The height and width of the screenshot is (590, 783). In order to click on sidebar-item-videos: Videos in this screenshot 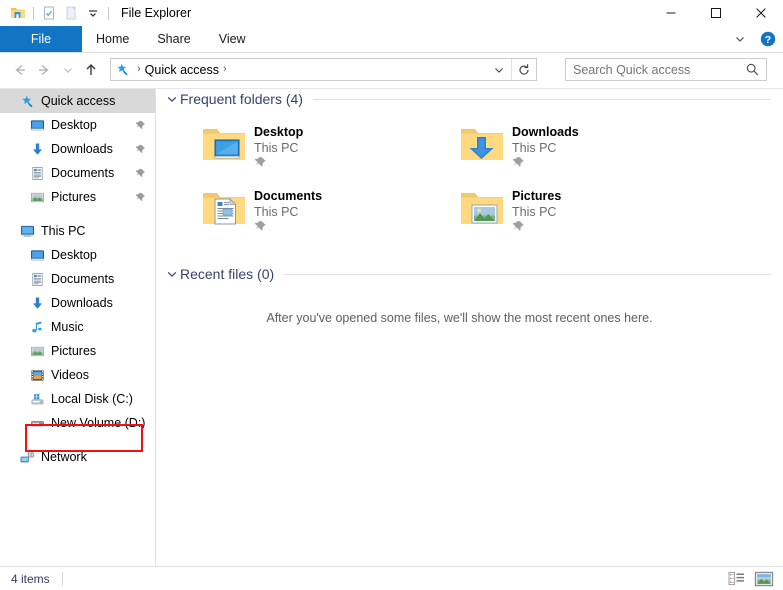, I will do `click(77, 375)`.